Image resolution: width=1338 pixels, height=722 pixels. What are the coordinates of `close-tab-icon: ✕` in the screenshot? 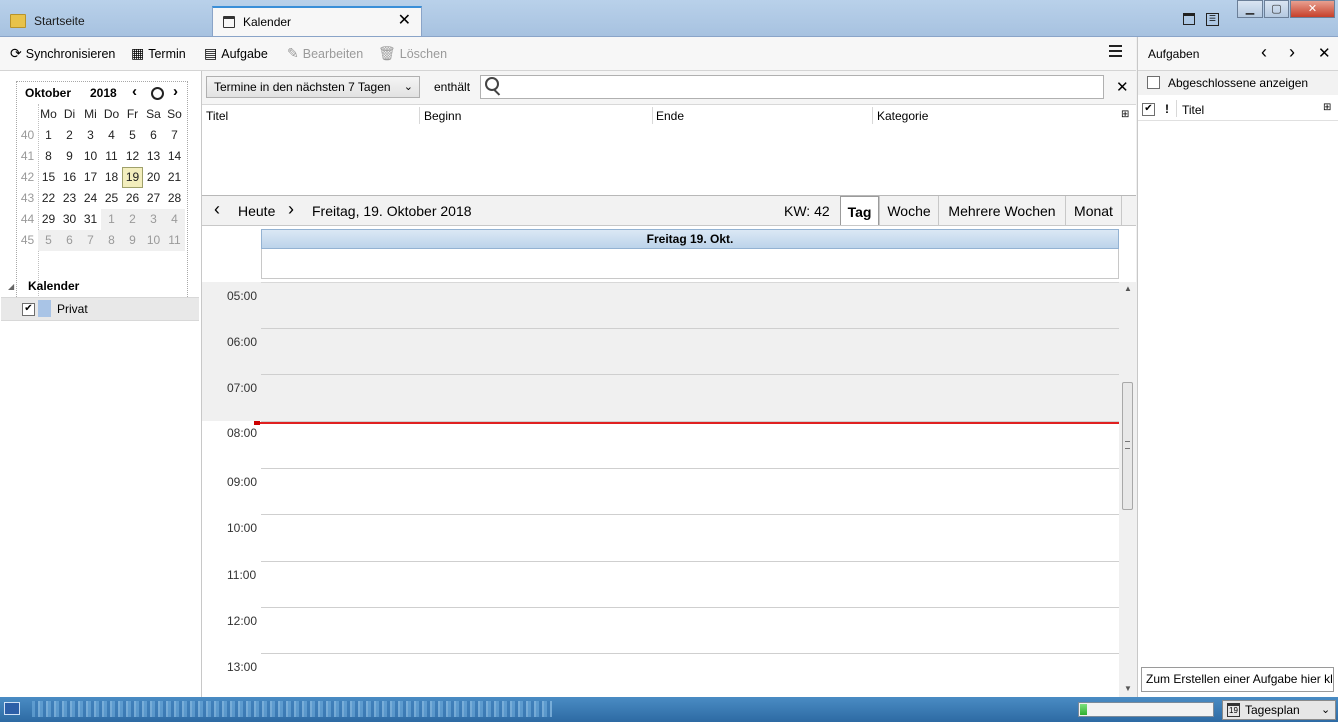 It's located at (404, 21).